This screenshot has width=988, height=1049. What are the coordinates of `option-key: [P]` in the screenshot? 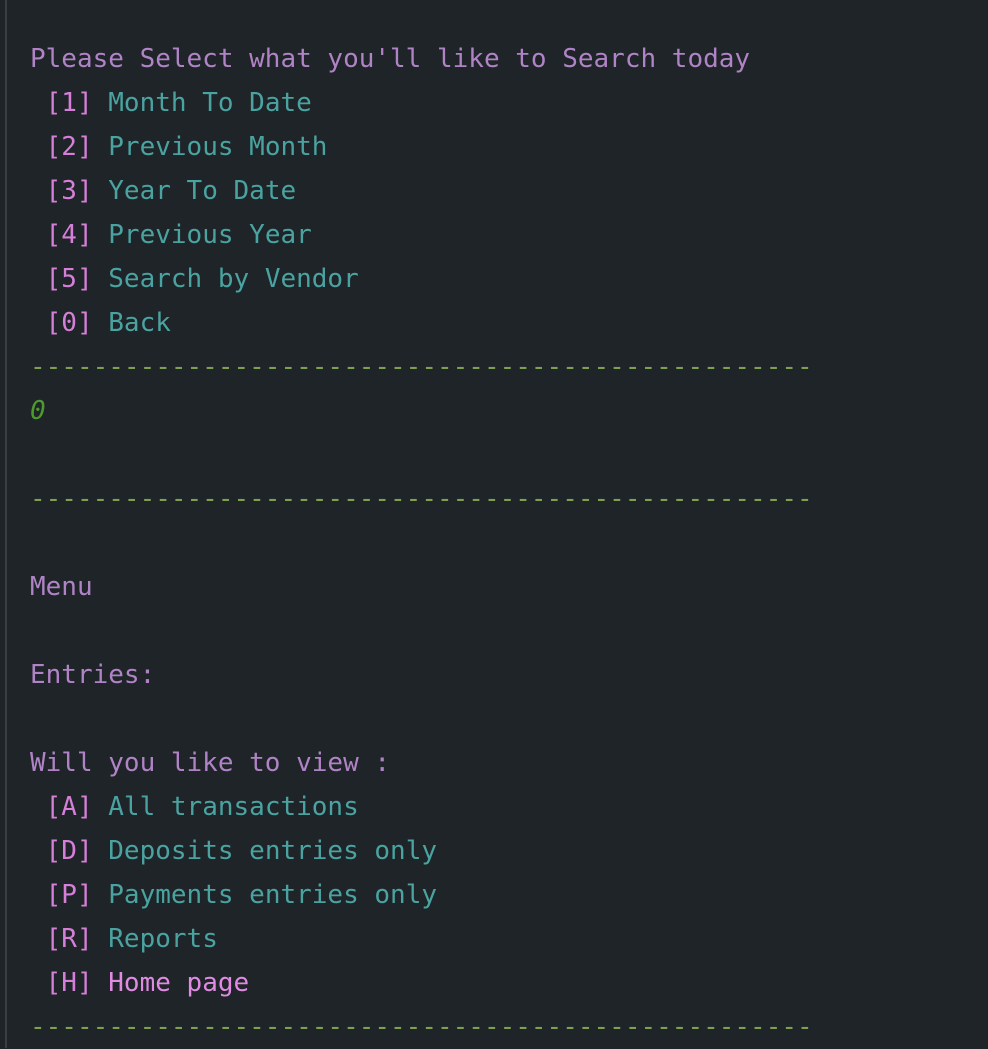 It's located at (69, 895).